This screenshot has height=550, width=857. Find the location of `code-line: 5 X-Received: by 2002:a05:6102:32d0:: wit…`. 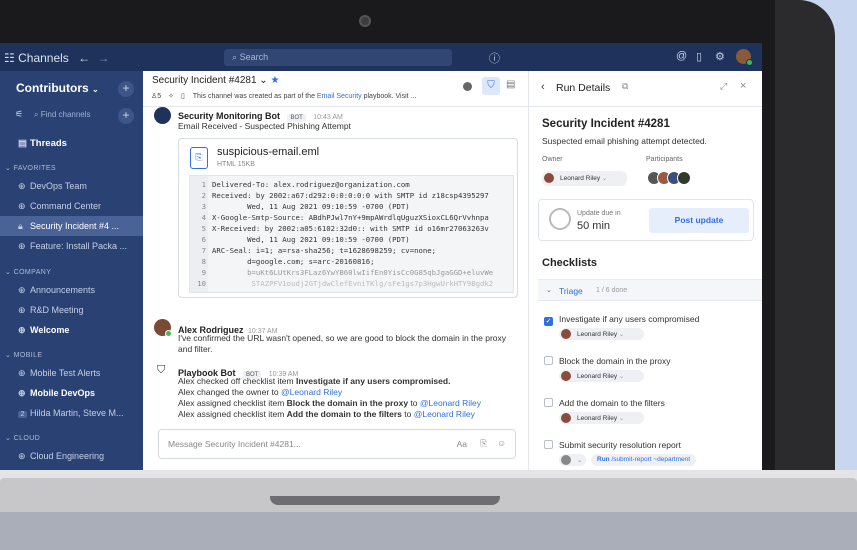

code-line: 5 X-Received: by 2002:a05:6102:32d0:: wit… is located at coordinates (345, 228).